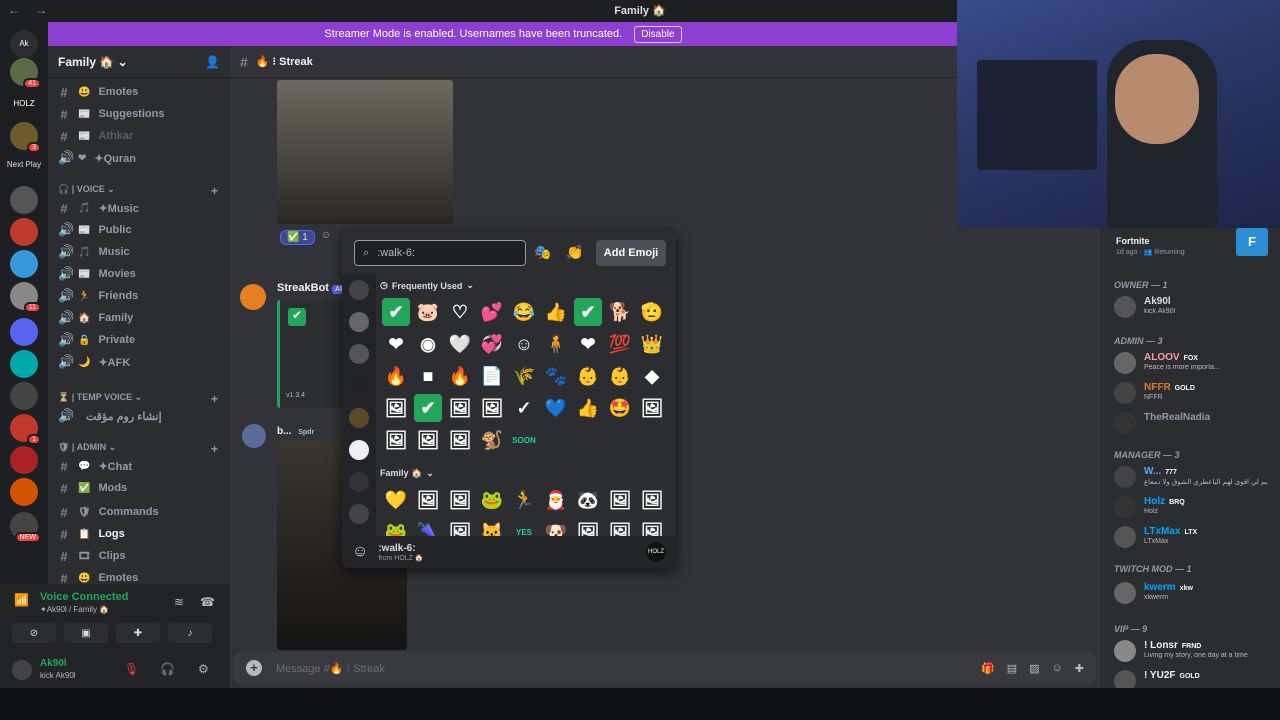  What do you see at coordinates (1079, 668) in the screenshot?
I see `apps-icon: ✚` at bounding box center [1079, 668].